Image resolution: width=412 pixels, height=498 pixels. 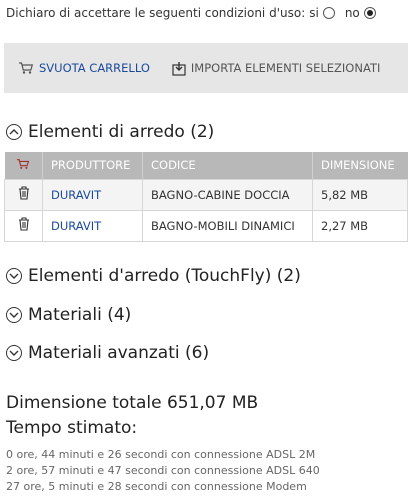 What do you see at coordinates (132, 403) in the screenshot?
I see `total-size: Dimensione totale 651,07 MB` at bounding box center [132, 403].